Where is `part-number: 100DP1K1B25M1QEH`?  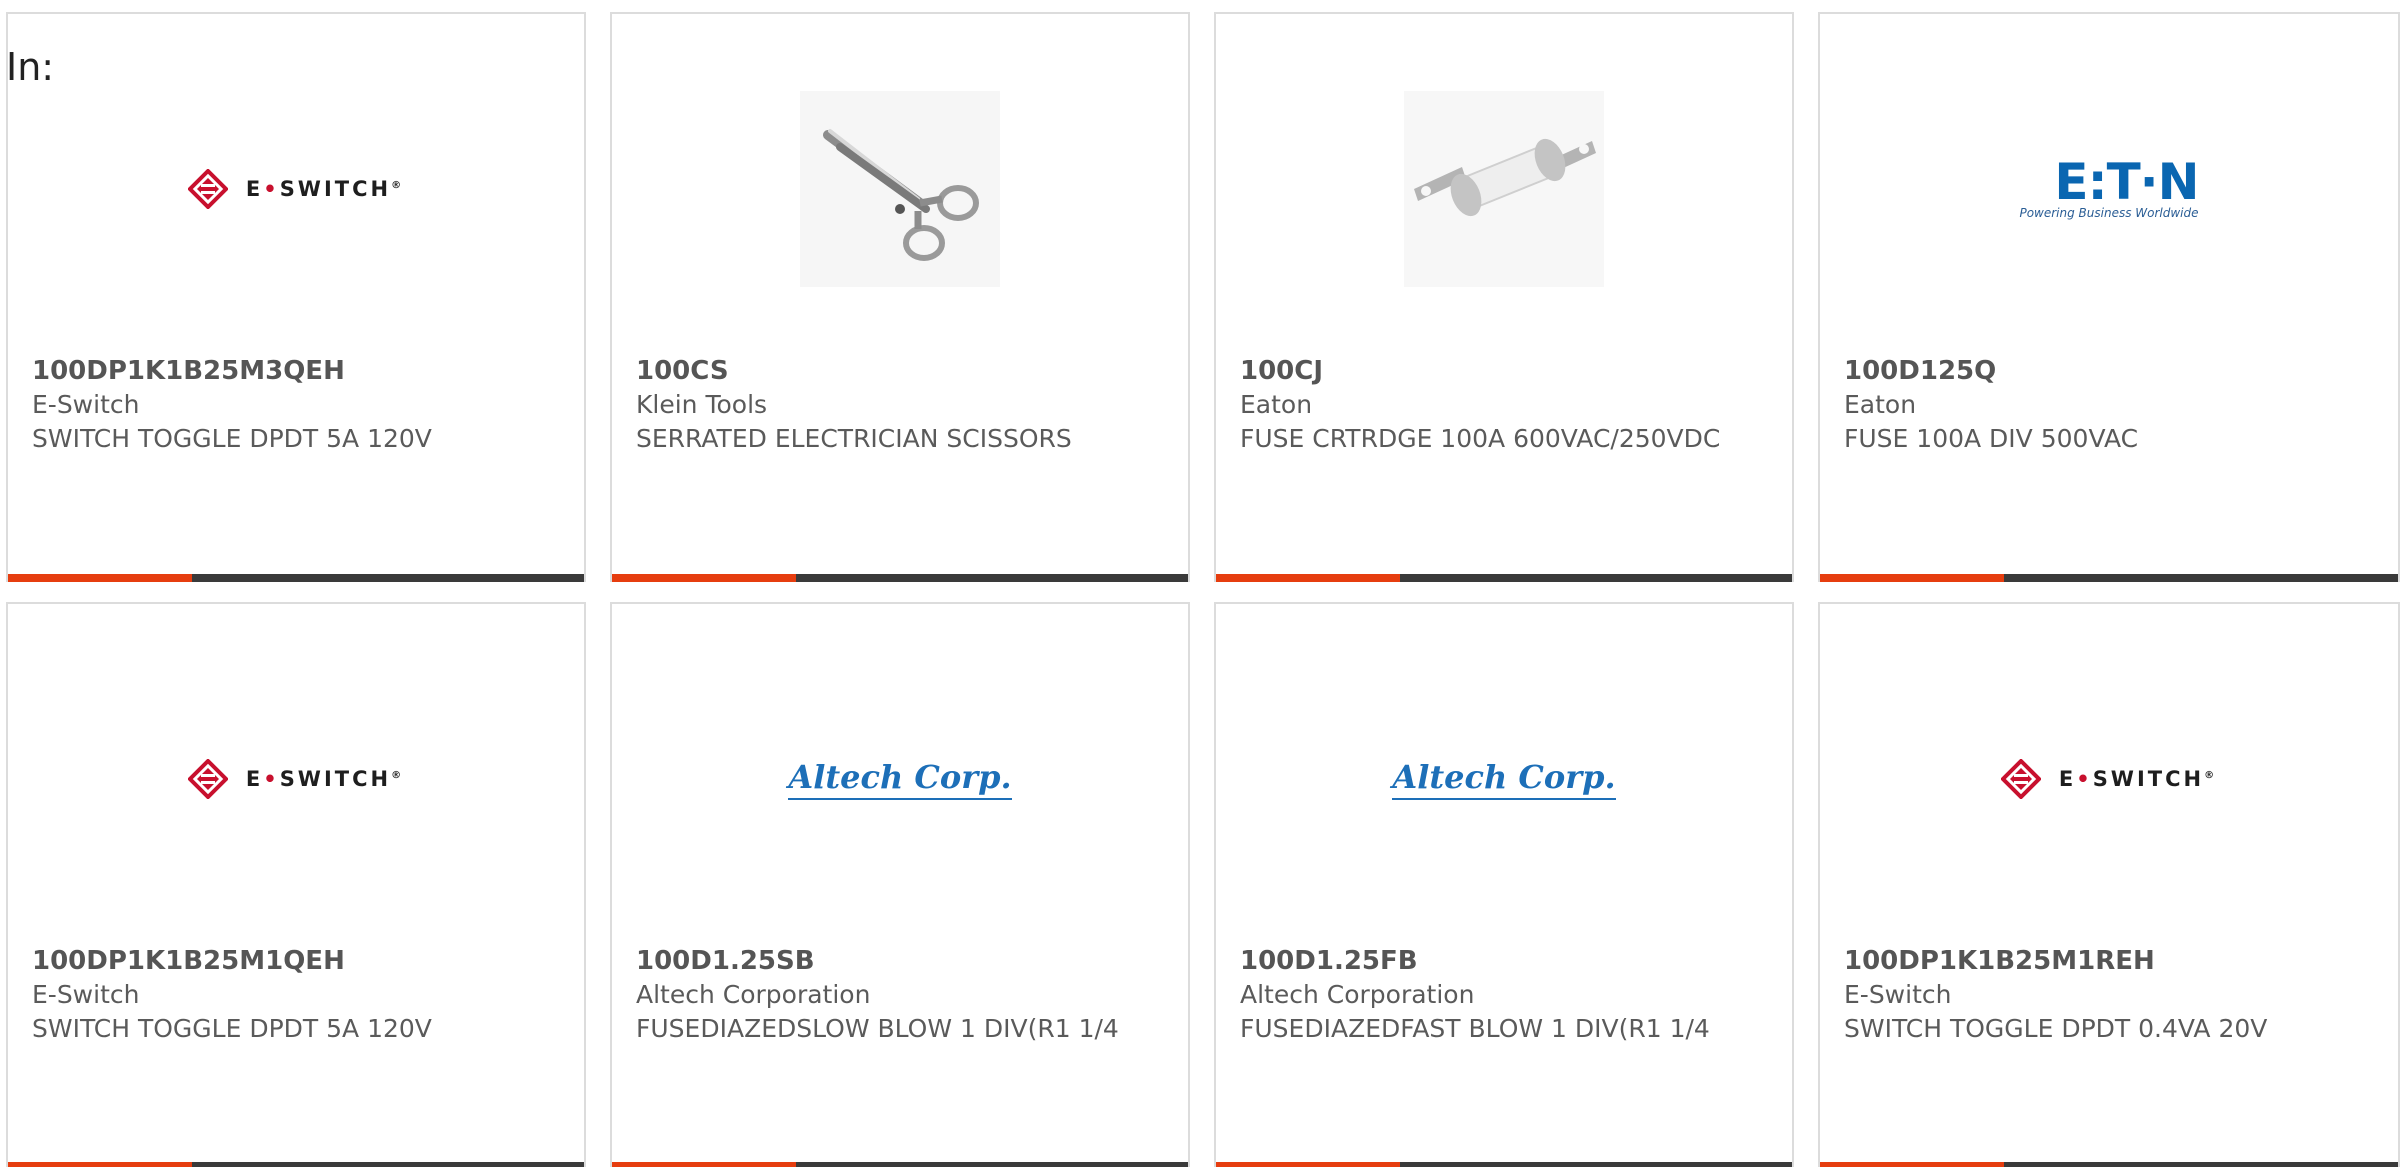 part-number: 100DP1K1B25M1QEH is located at coordinates (296, 961).